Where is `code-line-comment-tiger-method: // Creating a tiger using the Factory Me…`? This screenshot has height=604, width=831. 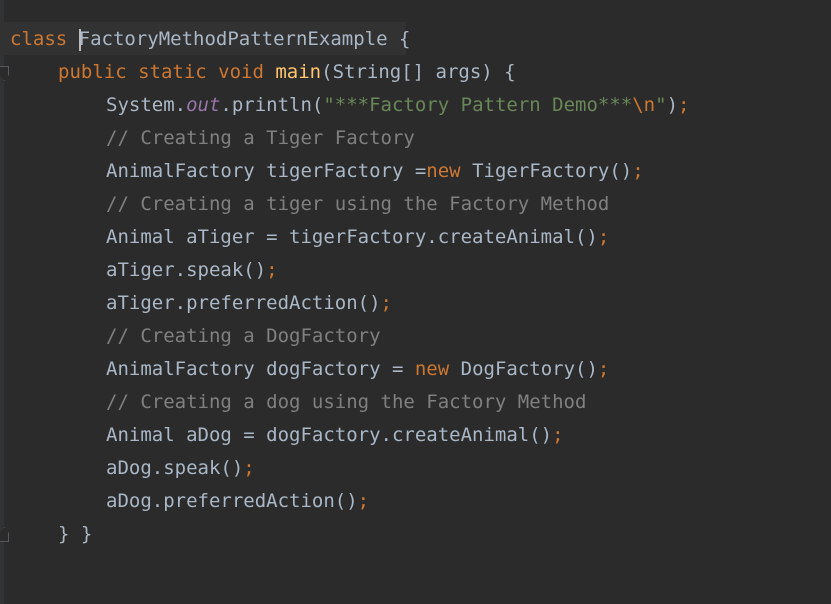 code-line-comment-tiger-method: // Creating a tiger using the Factory Me… is located at coordinates (357, 204).